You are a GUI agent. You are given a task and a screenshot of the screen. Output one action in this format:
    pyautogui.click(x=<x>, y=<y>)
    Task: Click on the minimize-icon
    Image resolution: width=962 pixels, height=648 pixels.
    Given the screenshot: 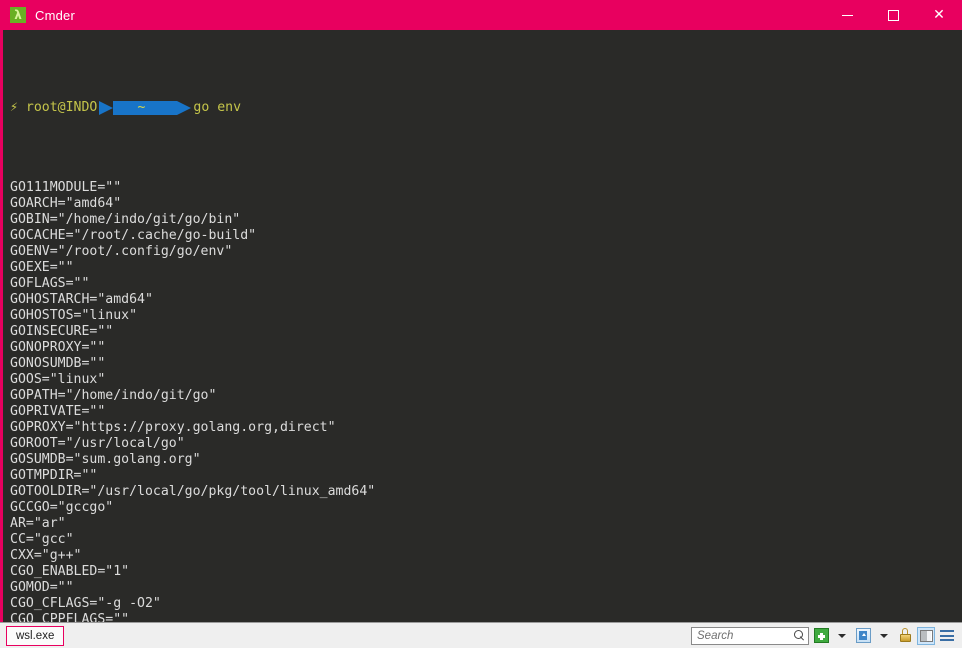 What is the action you would take?
    pyautogui.click(x=847, y=15)
    